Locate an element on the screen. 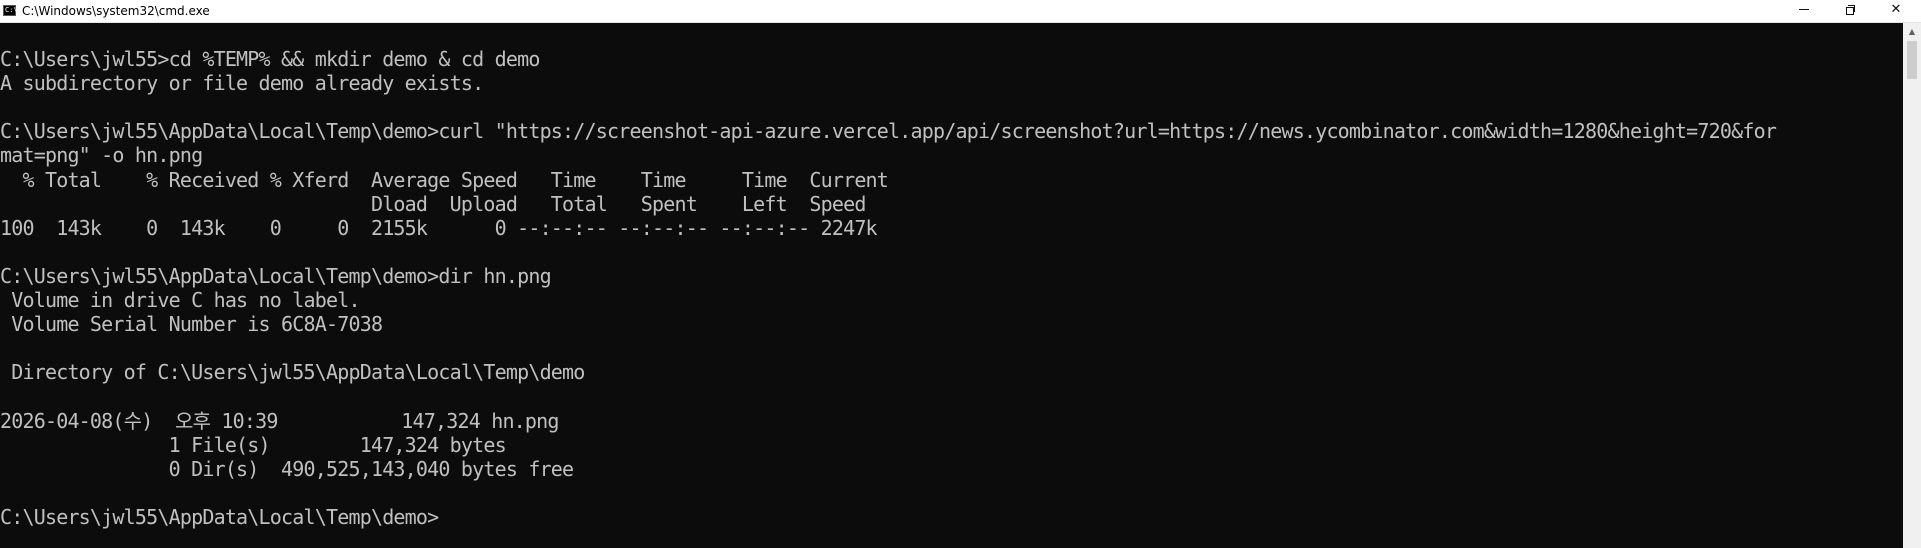 This screenshot has width=1921, height=548. close-button: ✕ is located at coordinates (1896, 11).